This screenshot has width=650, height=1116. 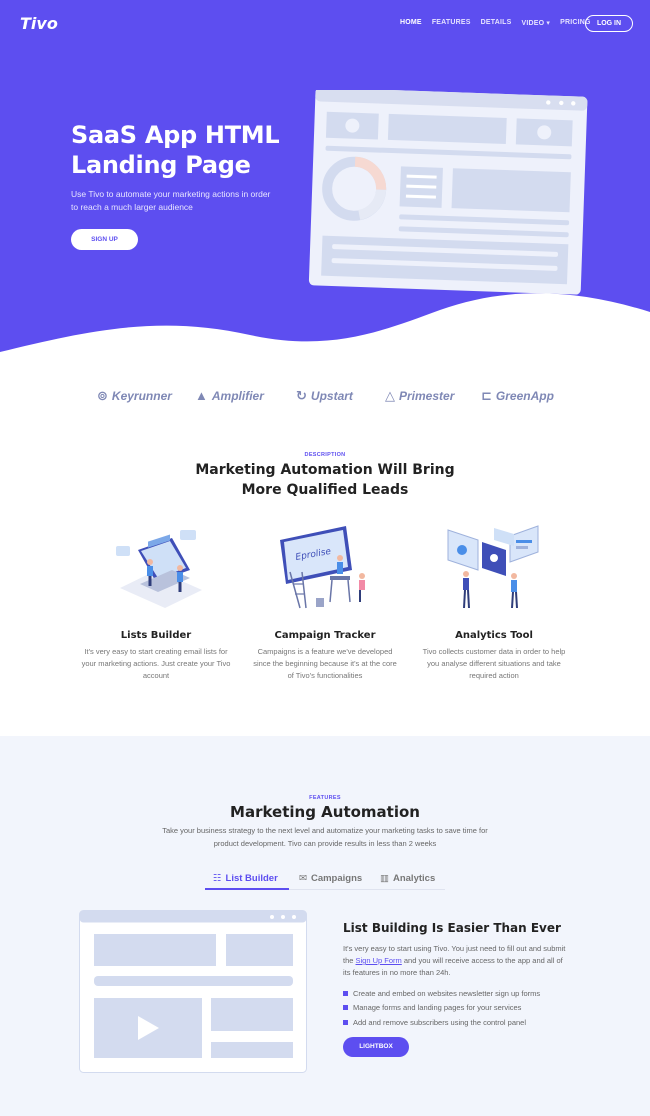 I want to click on tab-campaigns: ✉ Campaigns, so click(x=330, y=878).